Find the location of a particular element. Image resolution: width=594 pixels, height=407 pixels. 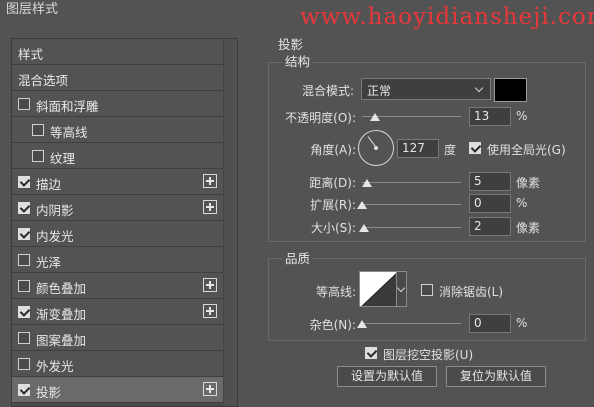

contour-preview is located at coordinates (378, 289).